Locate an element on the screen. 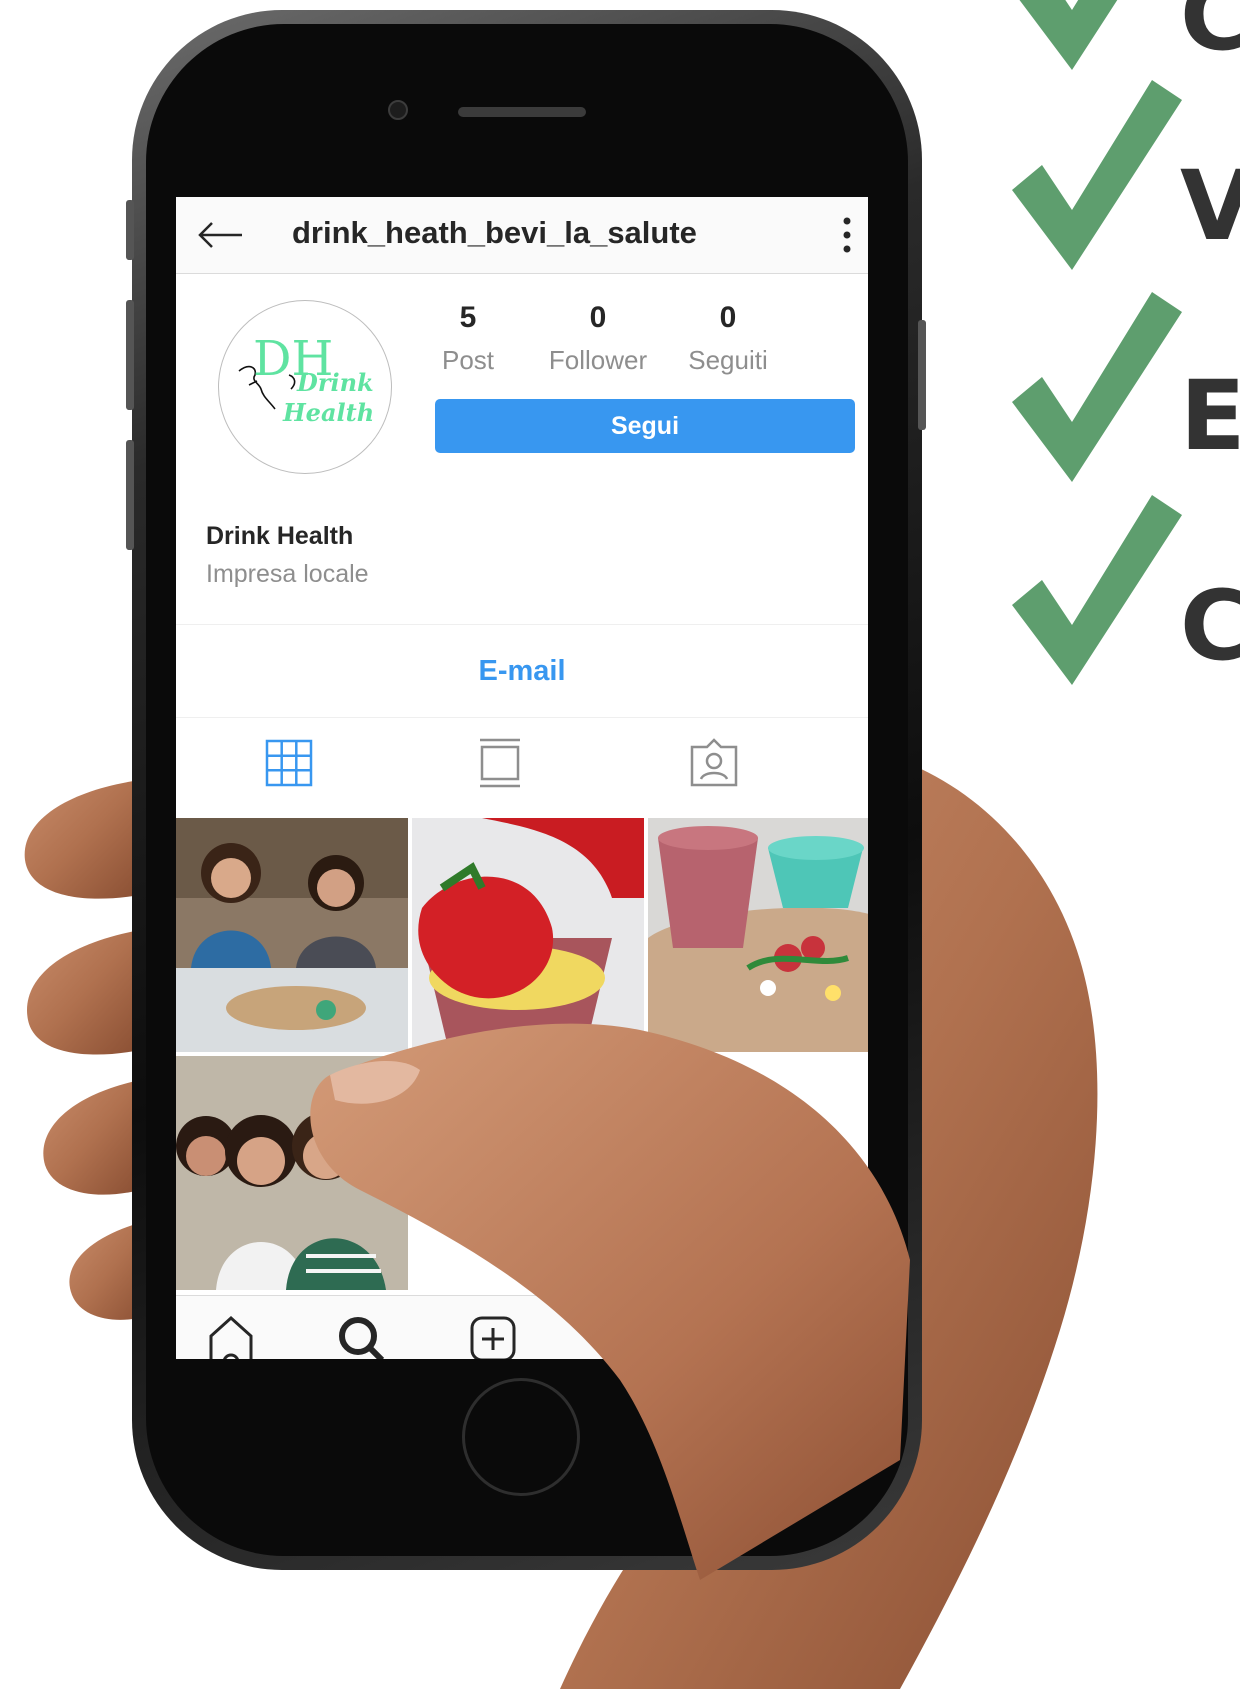 This screenshot has width=1240, height=1689. front-camera is located at coordinates (398, 110).